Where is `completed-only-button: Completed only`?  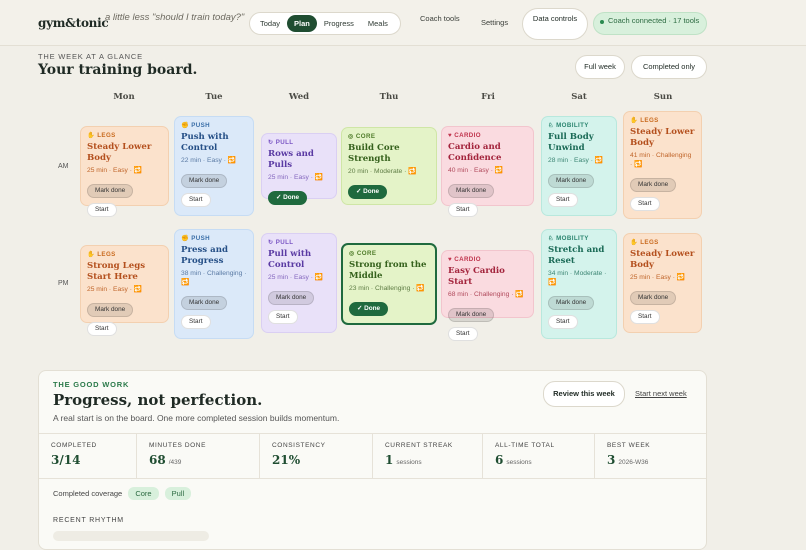 completed-only-button: Completed only is located at coordinates (669, 67).